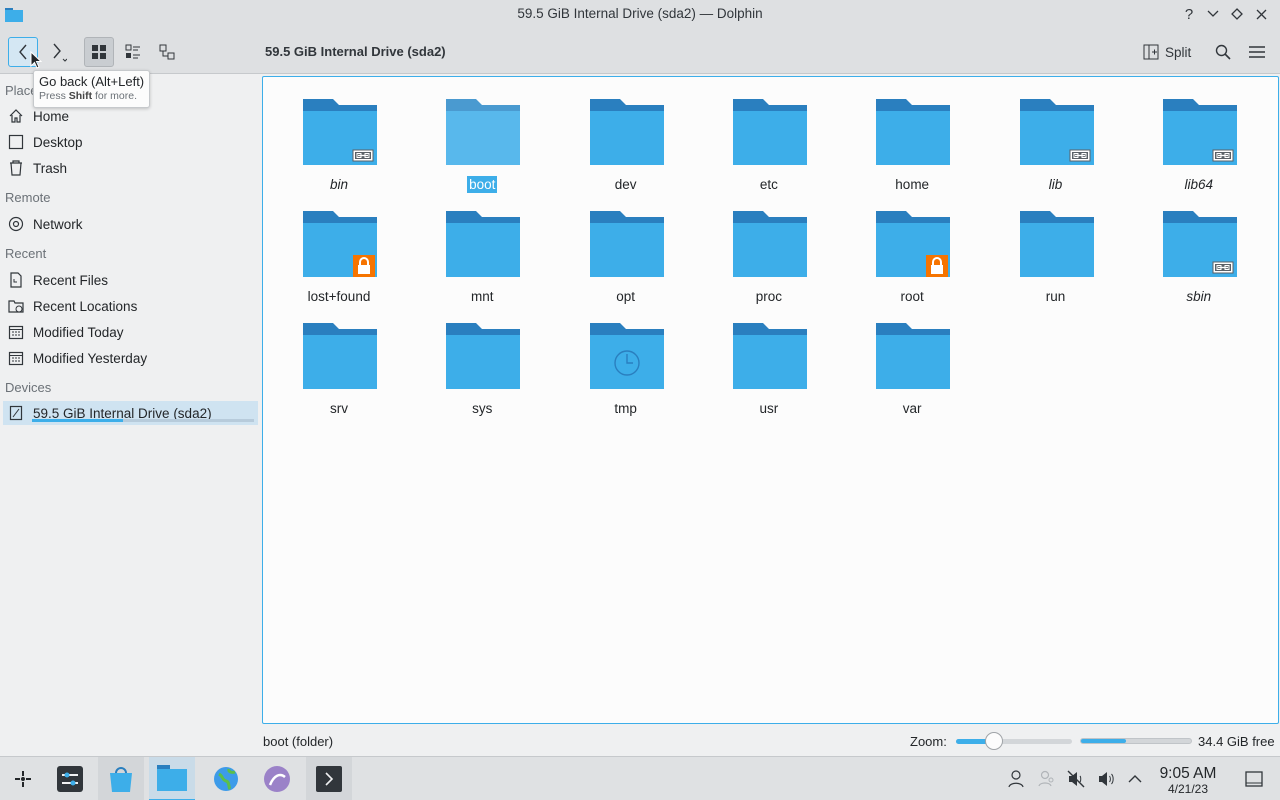 This screenshot has height=800, width=1280. I want to click on folder-name: root, so click(912, 296).